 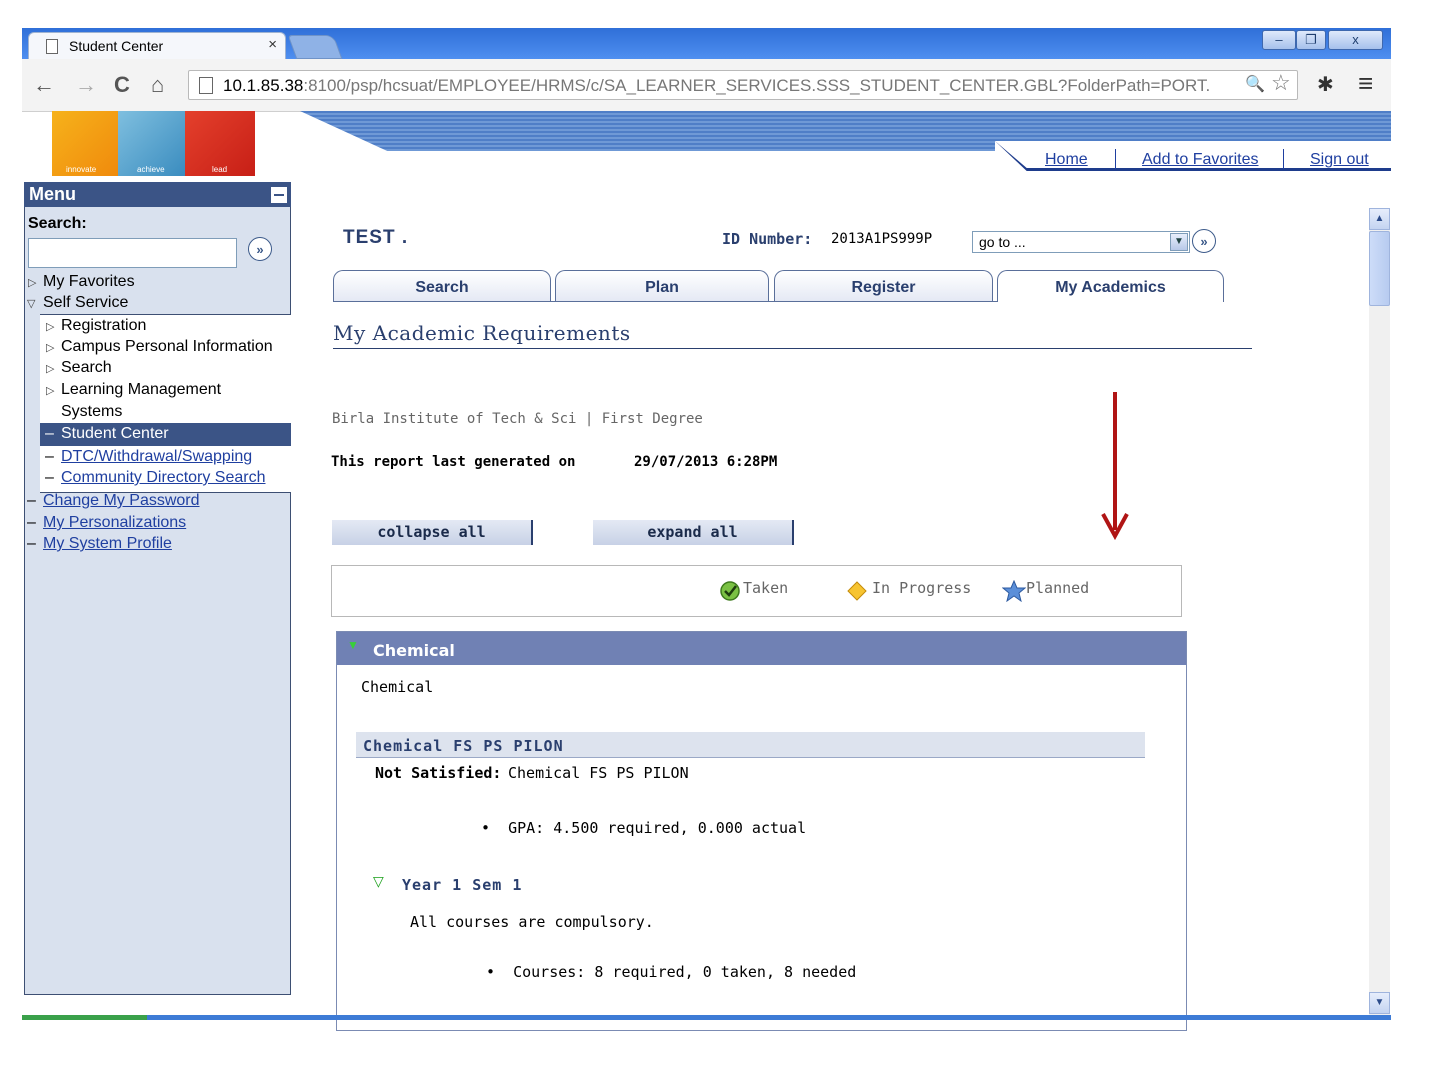 I want to click on menu-item-learning-management: Learning Management, so click(x=141, y=390).